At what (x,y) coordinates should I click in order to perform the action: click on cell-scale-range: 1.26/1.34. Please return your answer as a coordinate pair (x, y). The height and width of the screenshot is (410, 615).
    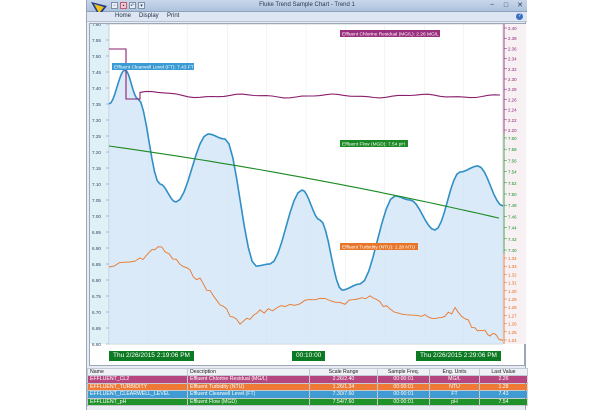
    Looking at the image, I should click on (343, 387).